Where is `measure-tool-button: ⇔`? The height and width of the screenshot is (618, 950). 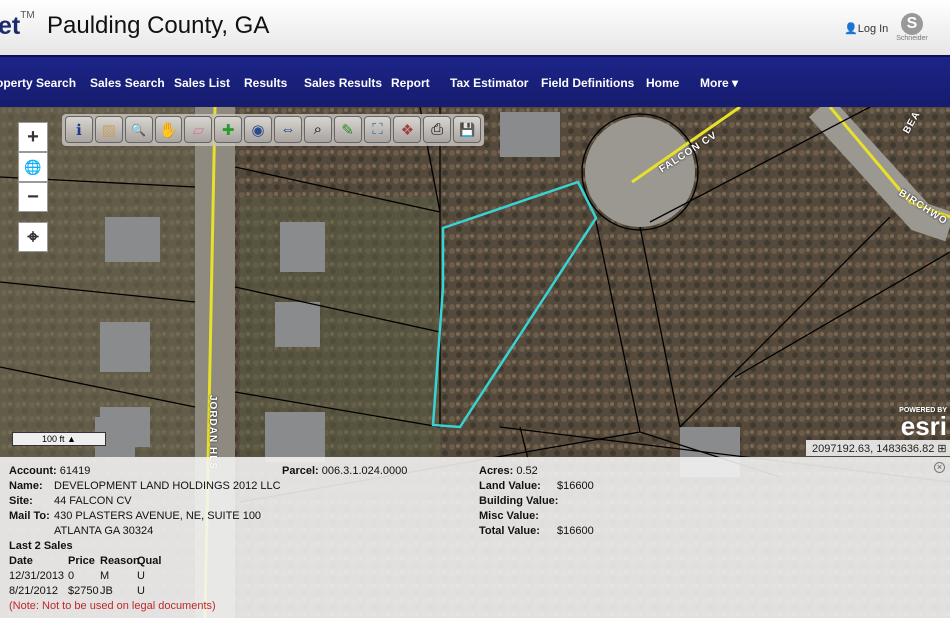
measure-tool-button: ⇔ is located at coordinates (288, 129).